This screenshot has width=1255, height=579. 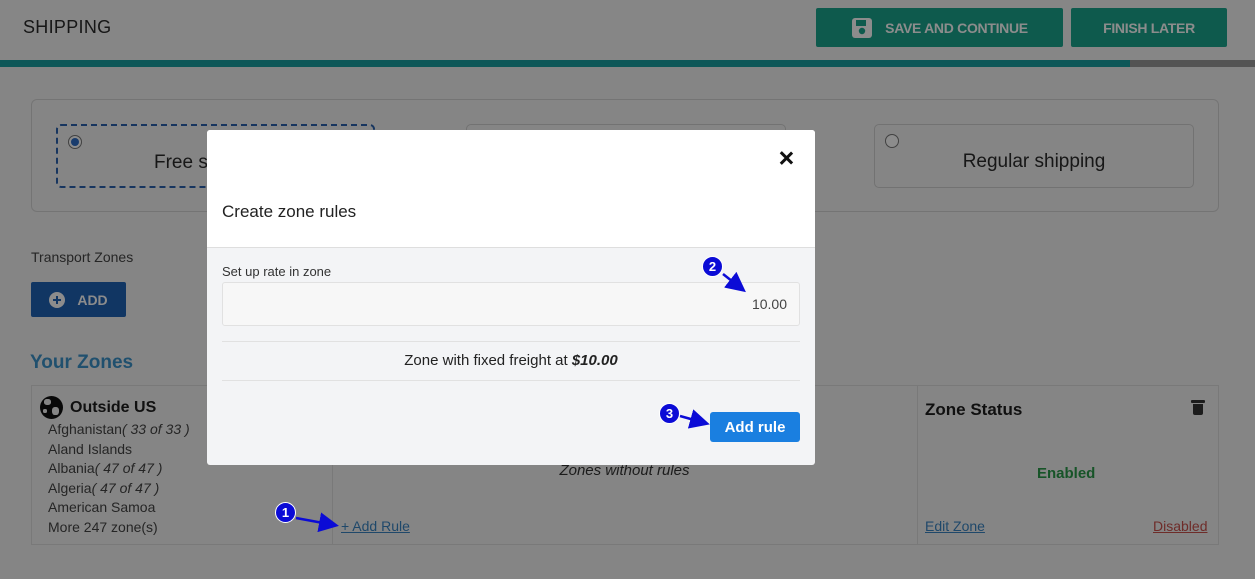 I want to click on close-icon, so click(x=786, y=158).